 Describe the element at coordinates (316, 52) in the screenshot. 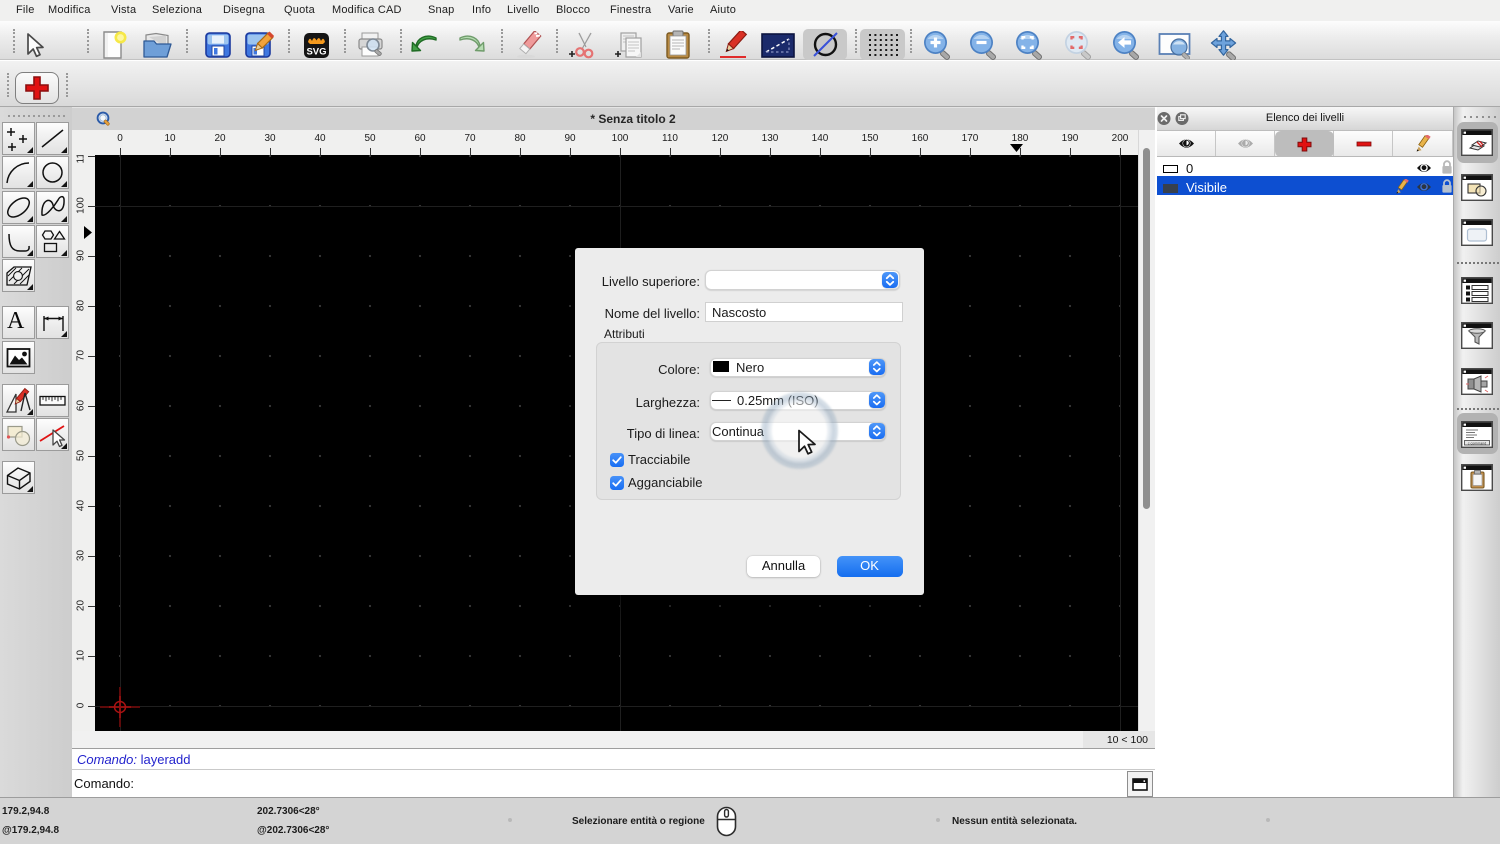

I see `svg-text: SVG` at that location.